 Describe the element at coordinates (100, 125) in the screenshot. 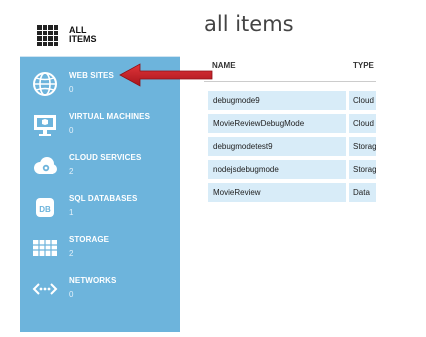

I see `sidebar-item-virtual-machines: VIRTUAL MACHINES 0` at that location.